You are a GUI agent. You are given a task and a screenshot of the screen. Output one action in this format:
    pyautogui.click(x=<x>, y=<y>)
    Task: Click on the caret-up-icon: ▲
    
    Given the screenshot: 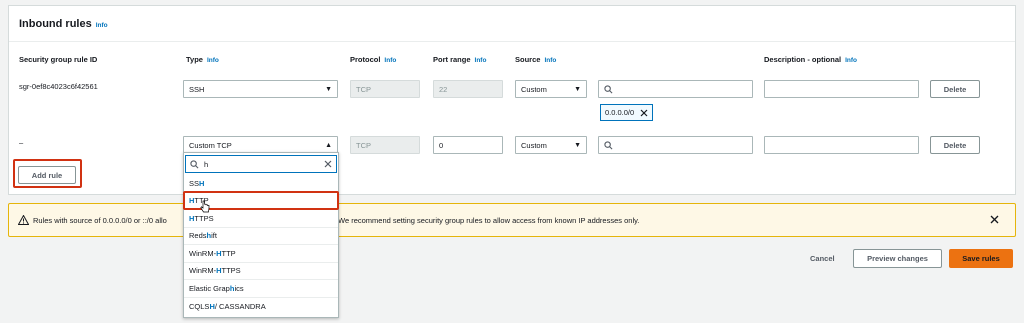 What is the action you would take?
    pyautogui.click(x=328, y=145)
    